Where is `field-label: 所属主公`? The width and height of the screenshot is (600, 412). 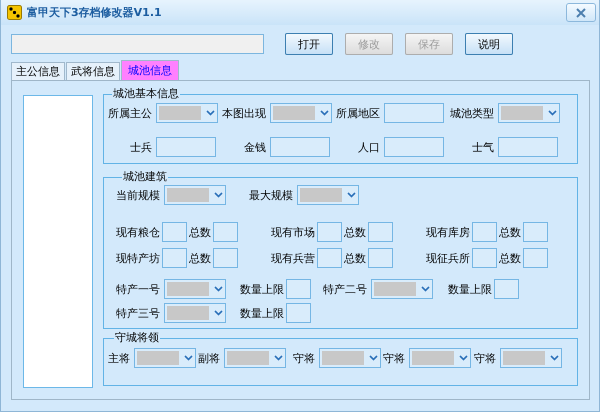
field-label: 所属主公 is located at coordinates (129, 113).